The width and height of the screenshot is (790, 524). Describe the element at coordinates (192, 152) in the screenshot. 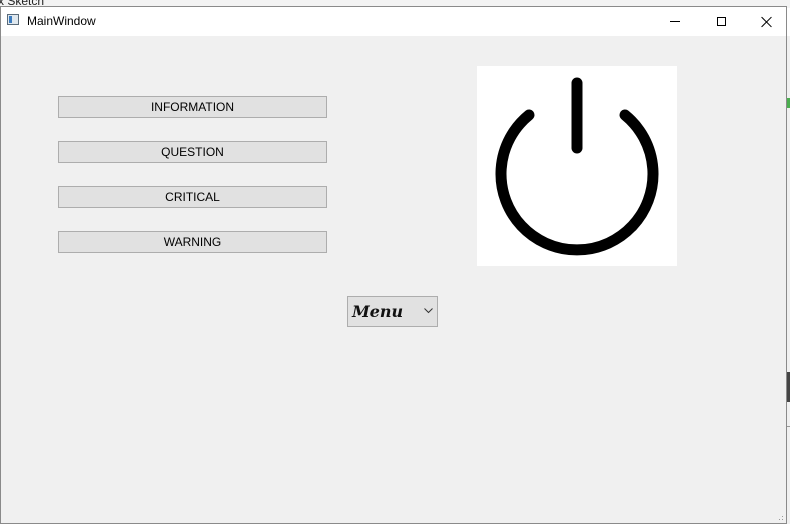

I see `question-button: QUESTION` at that location.